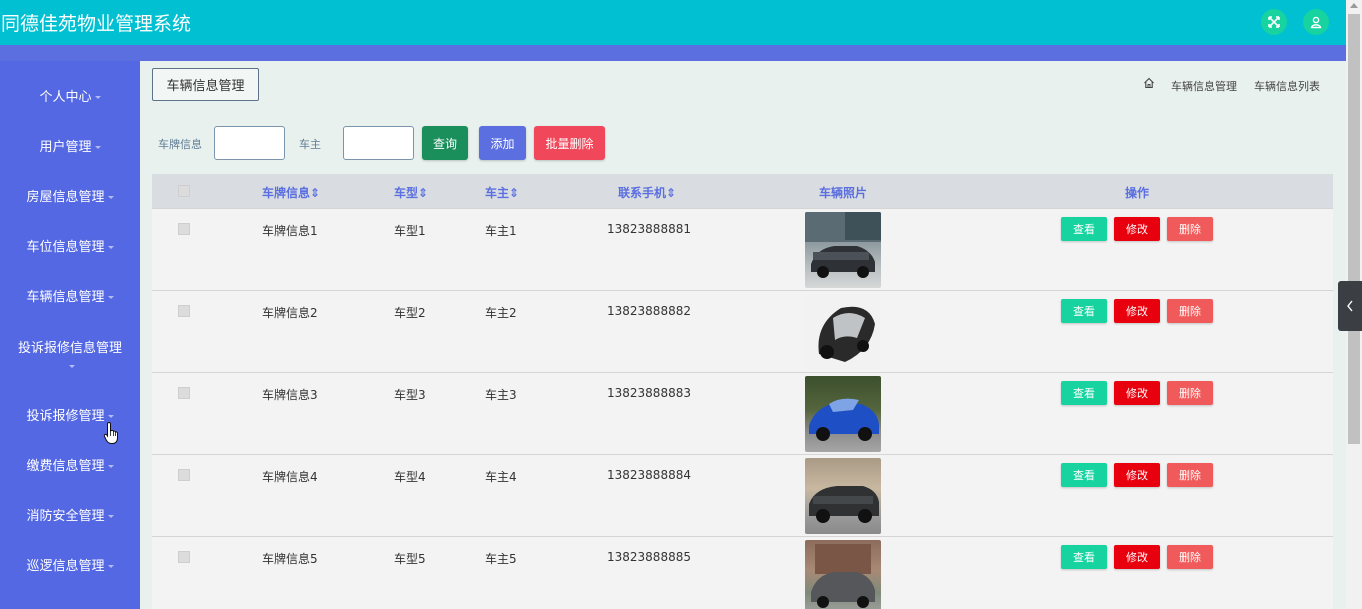  Describe the element at coordinates (65, 147) in the screenshot. I see `sidebar-item-label: 用户管理` at that location.